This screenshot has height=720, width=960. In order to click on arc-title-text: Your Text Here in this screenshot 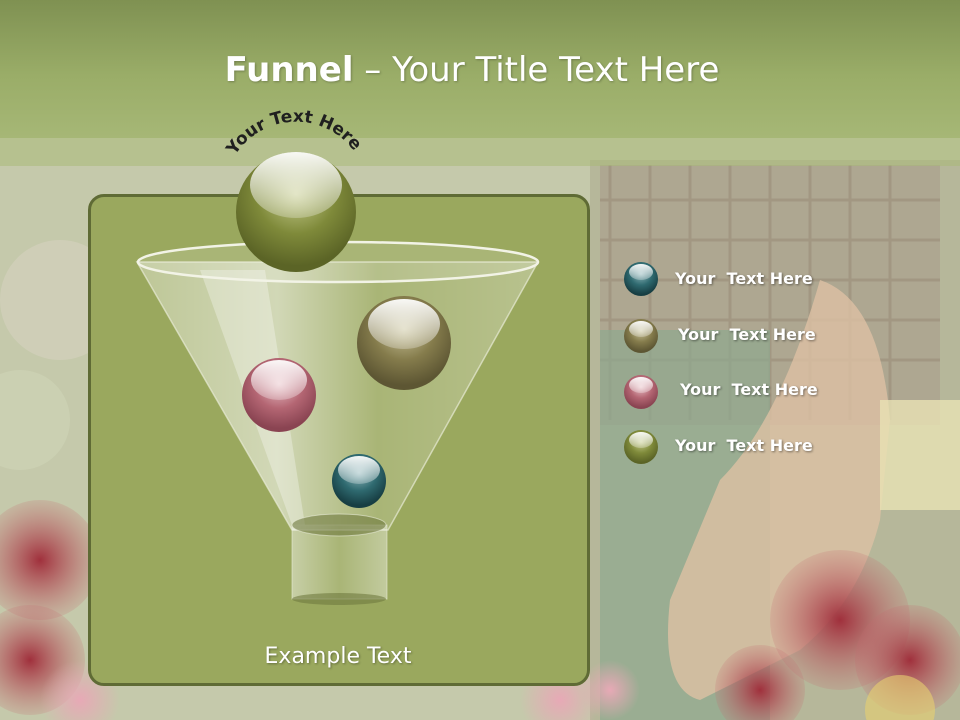, I will do `click(294, 133)`.